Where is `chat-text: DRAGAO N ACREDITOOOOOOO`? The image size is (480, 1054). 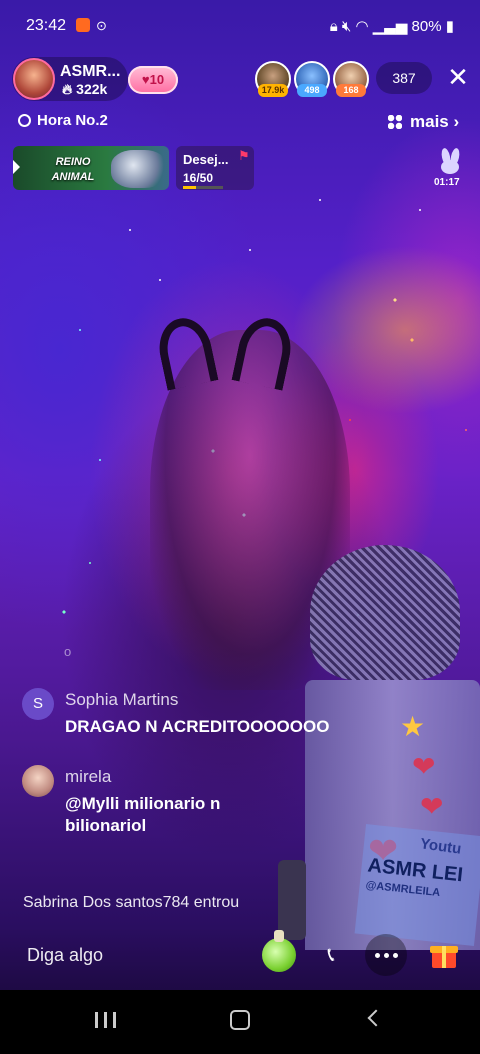 chat-text: DRAGAO N ACREDITOOOOOOO is located at coordinates (197, 726).